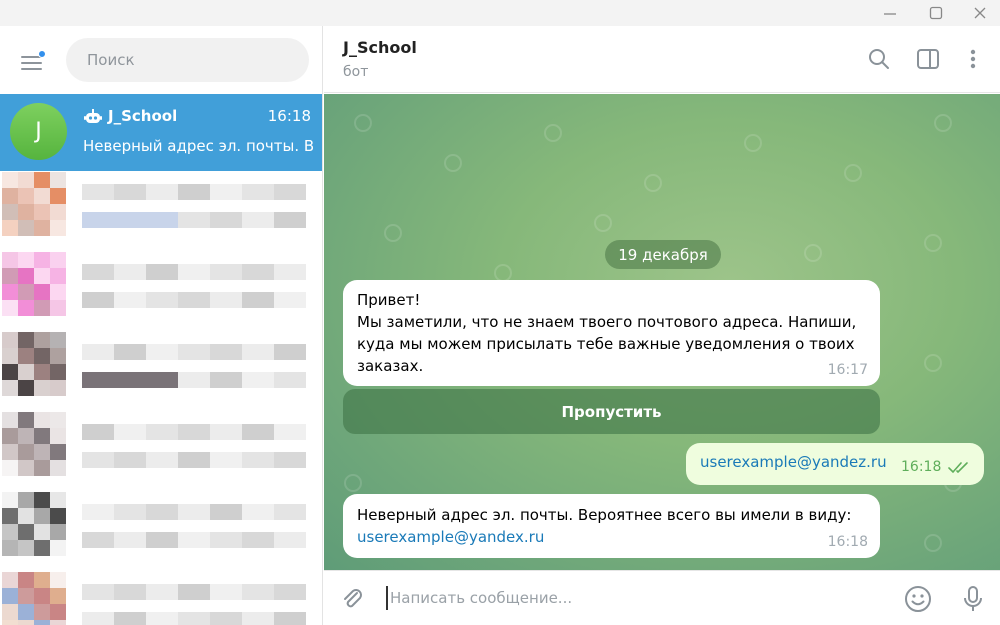 The height and width of the screenshot is (625, 1000). I want to click on sidebar-toggle-button, so click(928, 59).